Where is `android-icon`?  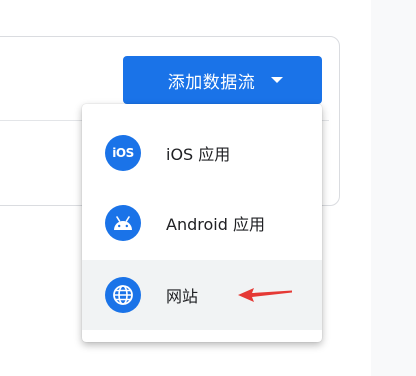
android-icon is located at coordinates (123, 223).